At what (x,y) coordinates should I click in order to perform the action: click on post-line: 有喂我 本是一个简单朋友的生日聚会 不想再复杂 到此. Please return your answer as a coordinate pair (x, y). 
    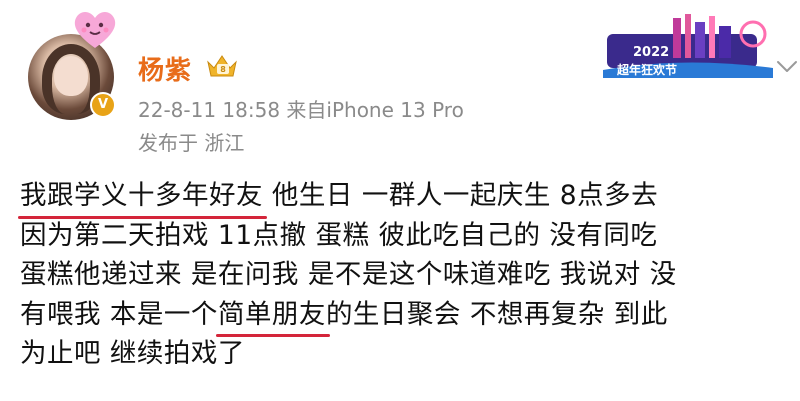
    Looking at the image, I should click on (407, 316).